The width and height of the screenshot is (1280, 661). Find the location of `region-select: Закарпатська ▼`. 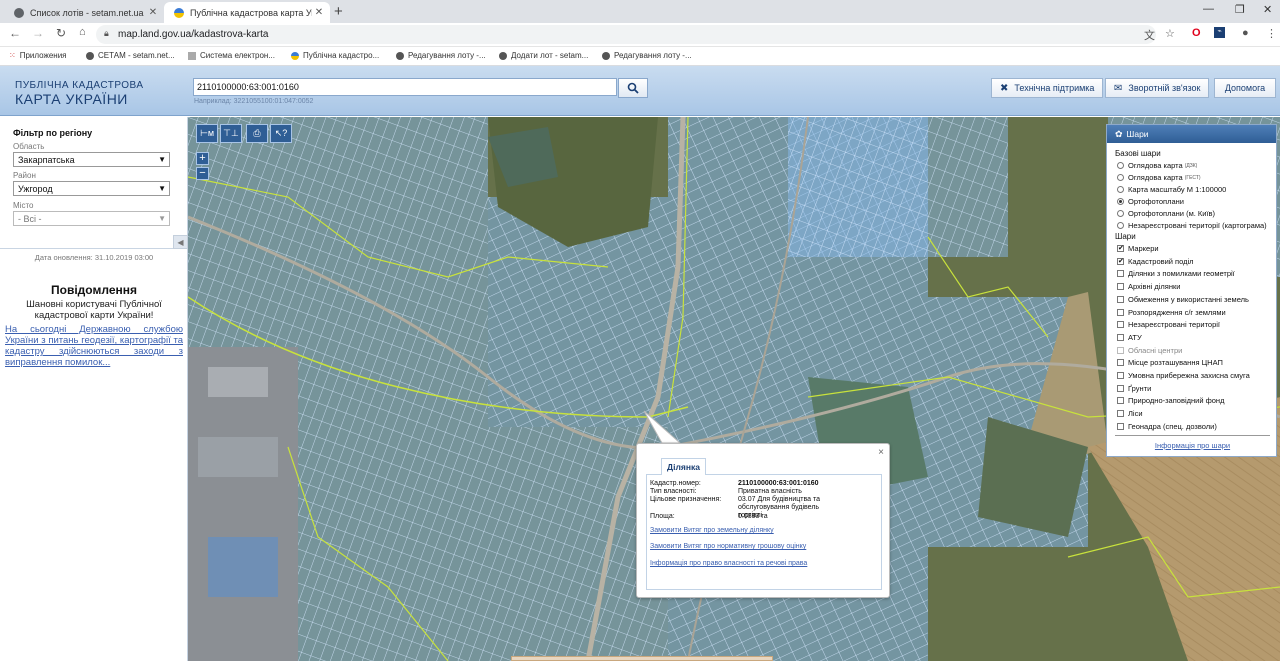

region-select: Закарпатська ▼ is located at coordinates (91, 159).